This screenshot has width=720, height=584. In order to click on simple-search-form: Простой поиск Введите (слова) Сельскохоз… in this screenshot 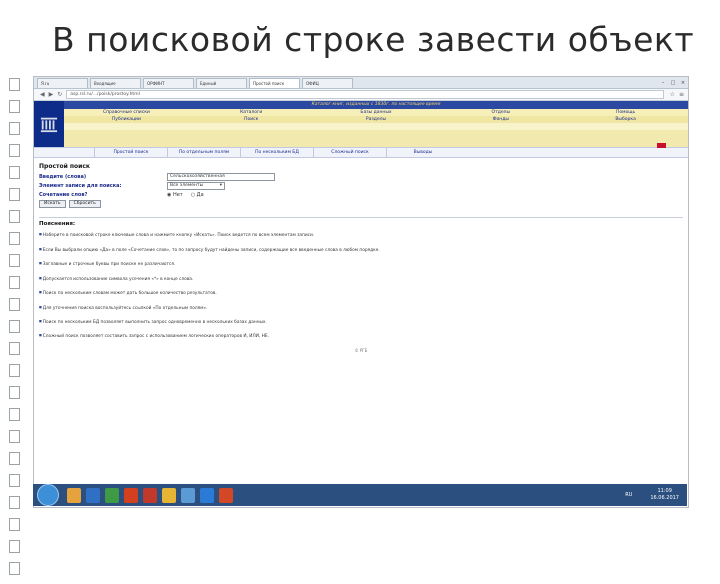, I will do `click(361, 183)`.